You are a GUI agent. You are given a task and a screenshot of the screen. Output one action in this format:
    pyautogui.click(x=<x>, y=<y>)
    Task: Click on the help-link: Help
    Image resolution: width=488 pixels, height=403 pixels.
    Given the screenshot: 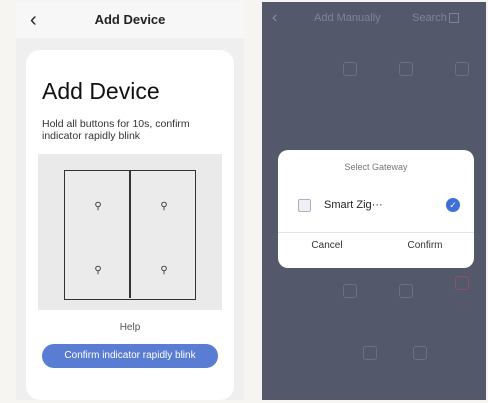 What is the action you would take?
    pyautogui.click(x=130, y=327)
    